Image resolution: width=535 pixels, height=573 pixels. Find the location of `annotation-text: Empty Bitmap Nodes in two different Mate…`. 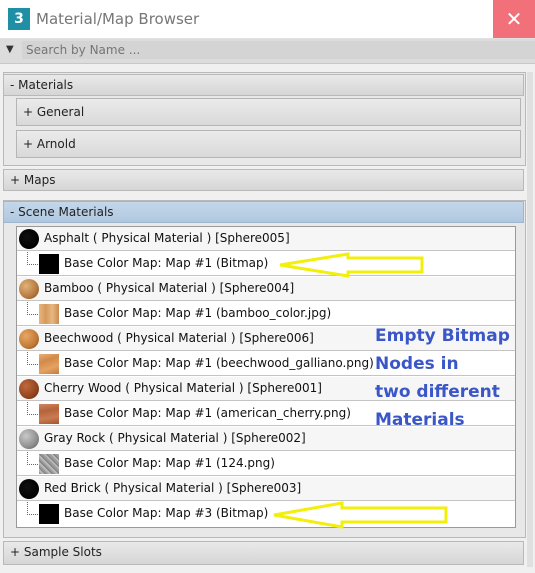

annotation-text: Empty Bitmap Nodes in two different Mate… is located at coordinates (455, 378).